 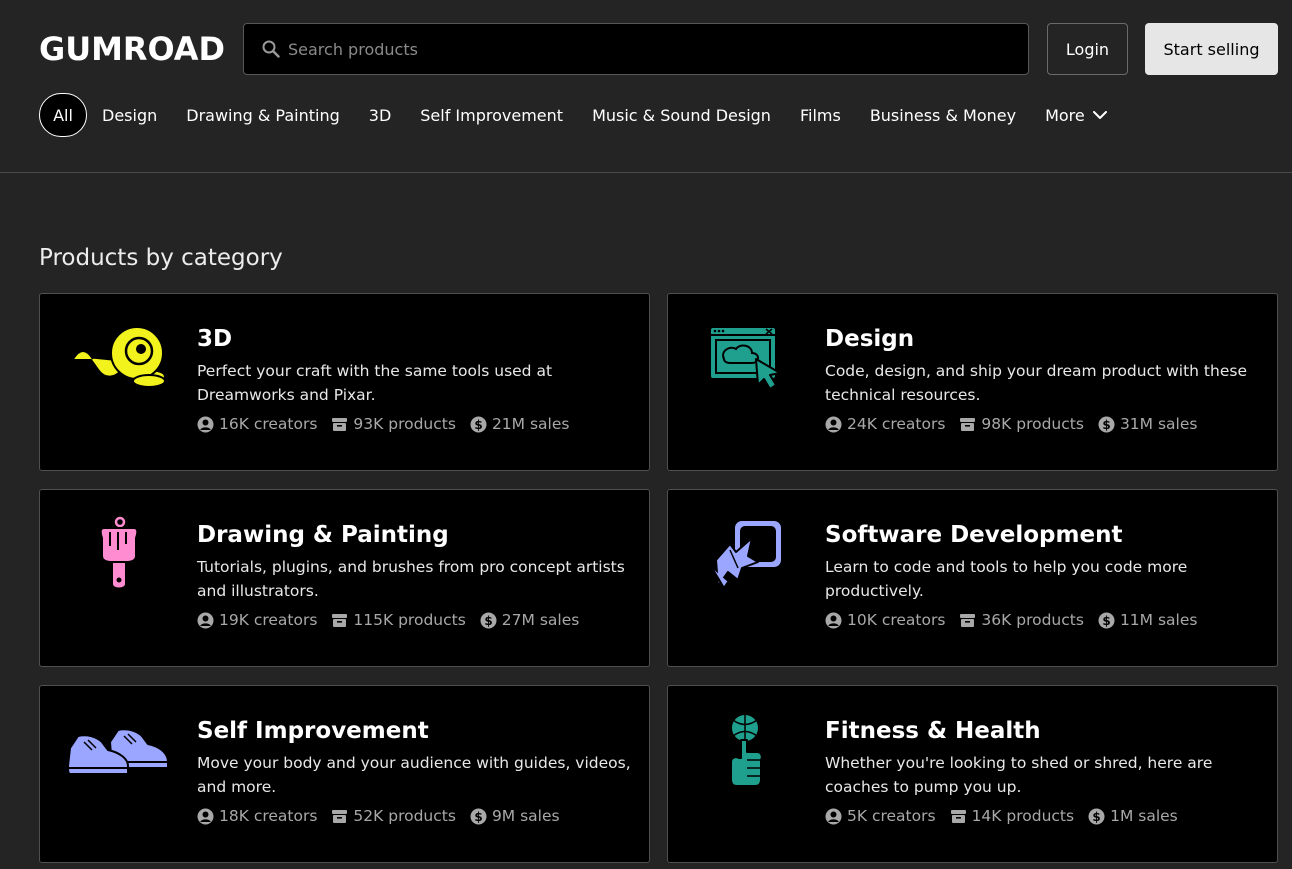 What do you see at coordinates (891, 816) in the screenshot?
I see `creators-count: 5K creators` at bounding box center [891, 816].